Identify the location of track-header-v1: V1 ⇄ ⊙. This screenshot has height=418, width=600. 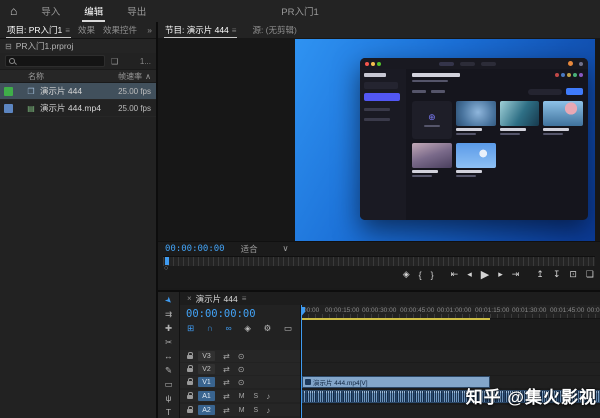
(240, 382).